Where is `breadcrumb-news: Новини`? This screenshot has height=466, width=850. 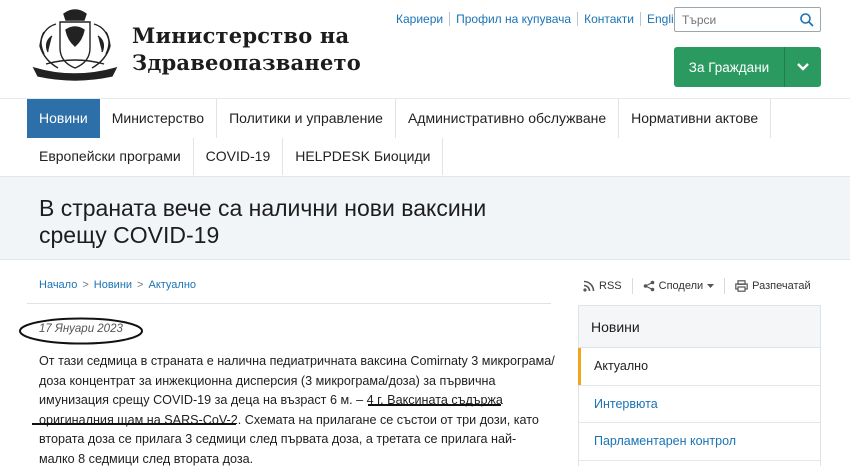 breadcrumb-news: Новини is located at coordinates (113, 285).